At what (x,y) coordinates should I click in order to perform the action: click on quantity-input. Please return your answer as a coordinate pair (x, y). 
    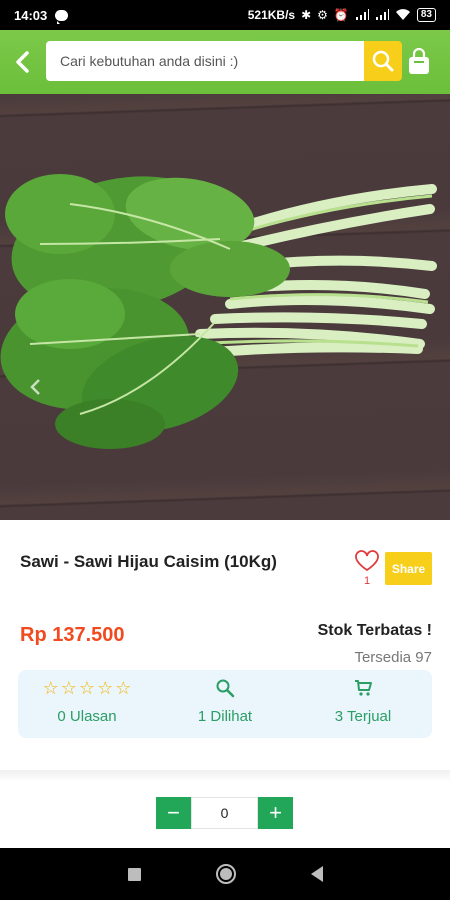
    Looking at the image, I should click on (224, 813).